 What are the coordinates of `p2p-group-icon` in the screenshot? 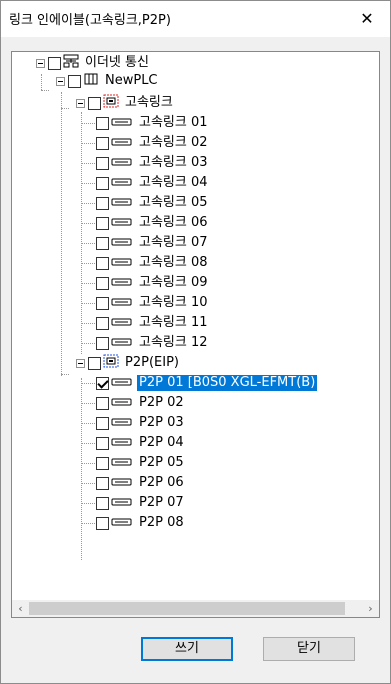 It's located at (111, 363).